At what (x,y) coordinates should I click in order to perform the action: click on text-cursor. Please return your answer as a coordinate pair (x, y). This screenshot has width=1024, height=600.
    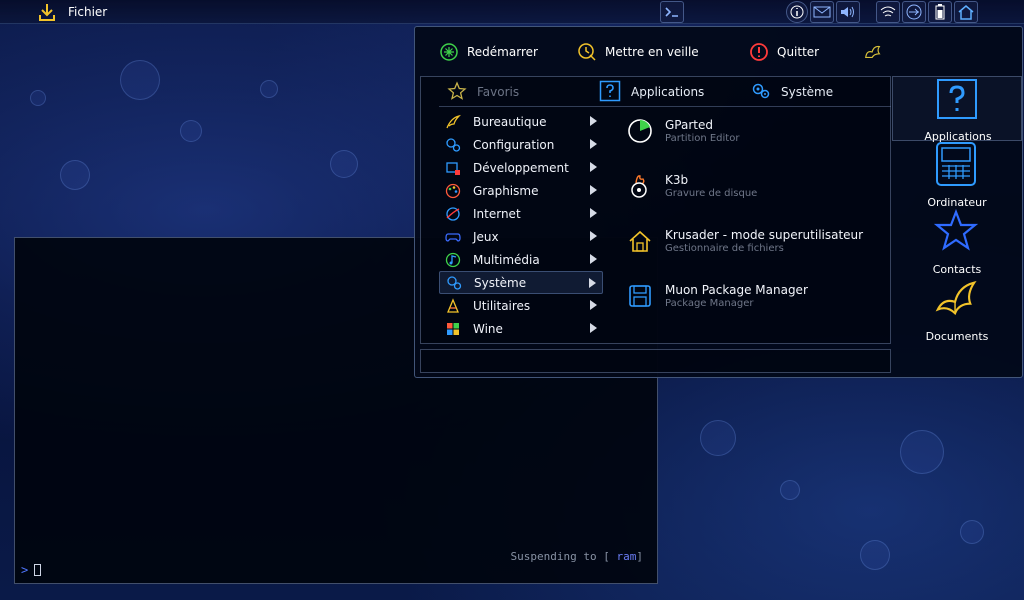
    Looking at the image, I should click on (38, 570).